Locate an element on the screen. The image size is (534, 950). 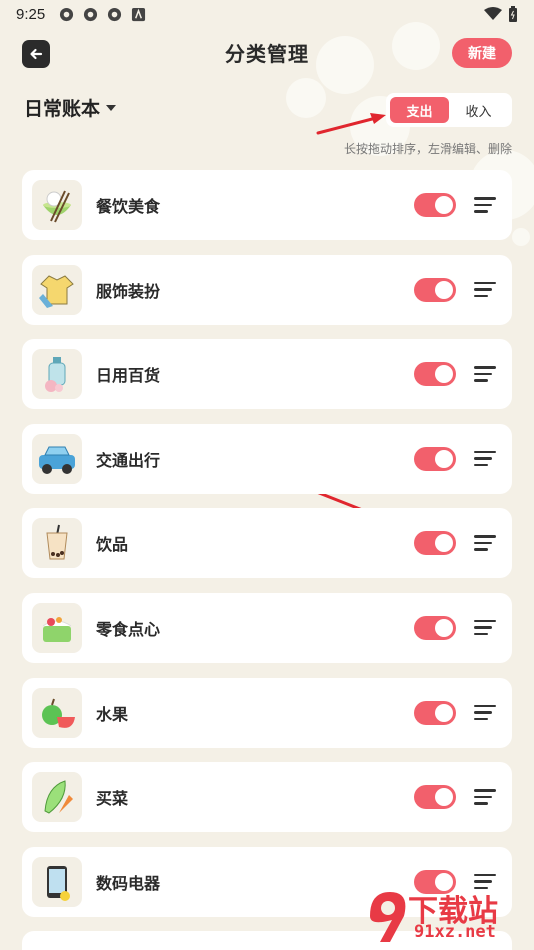
category-label: 数码电器 is located at coordinates (128, 883).